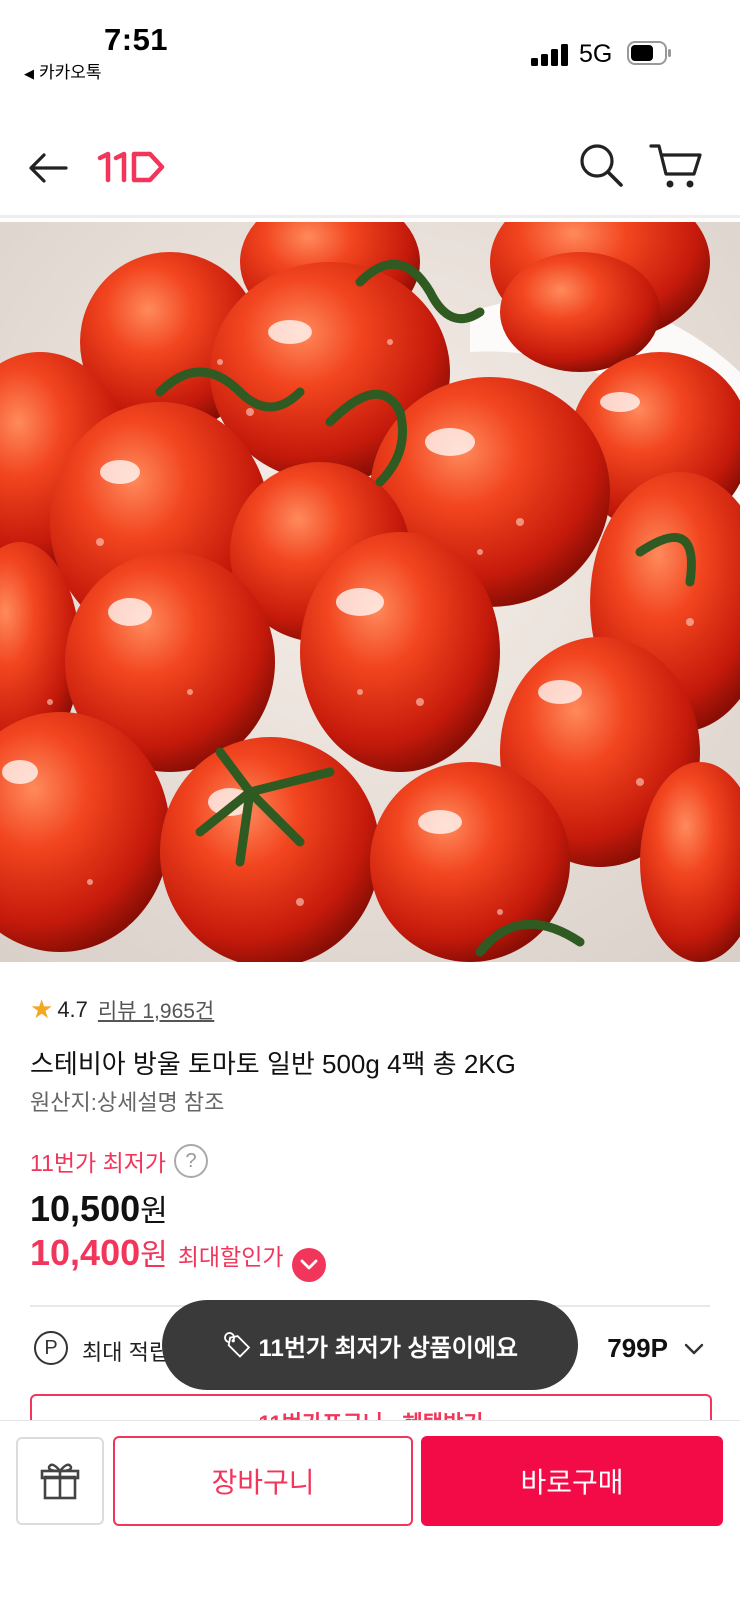 The height and width of the screenshot is (1605, 740). Describe the element at coordinates (154, 1211) in the screenshot. I see `original-price-unit: 원` at that location.